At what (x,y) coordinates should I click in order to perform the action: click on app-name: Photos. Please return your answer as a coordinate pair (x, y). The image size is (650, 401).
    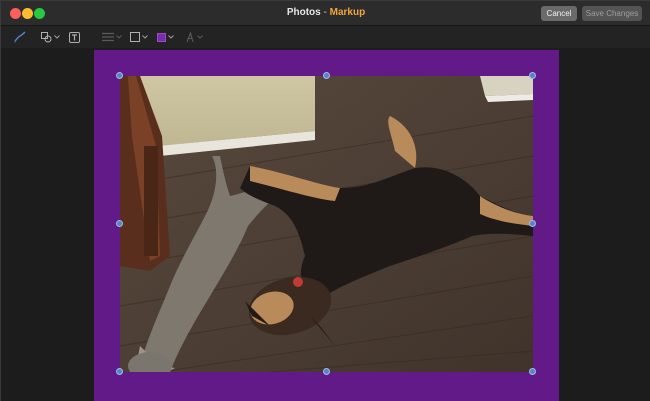
    Looking at the image, I should click on (303, 12).